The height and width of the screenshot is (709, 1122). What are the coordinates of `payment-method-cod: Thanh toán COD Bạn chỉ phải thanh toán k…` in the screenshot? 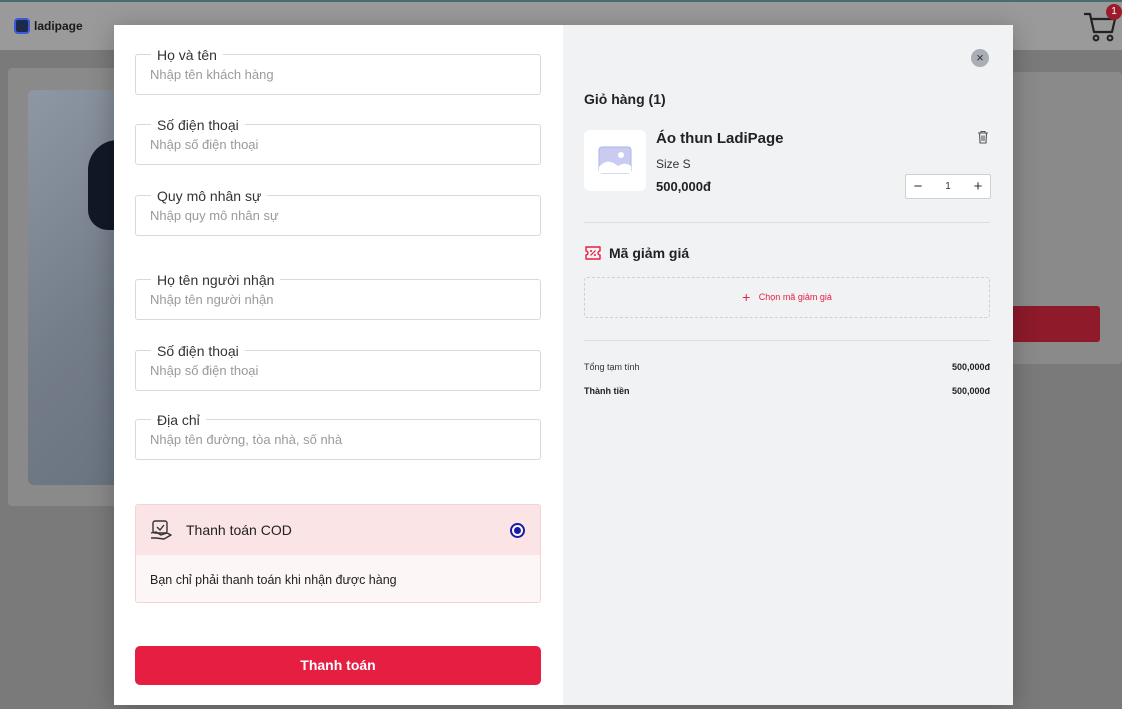 It's located at (338, 553).